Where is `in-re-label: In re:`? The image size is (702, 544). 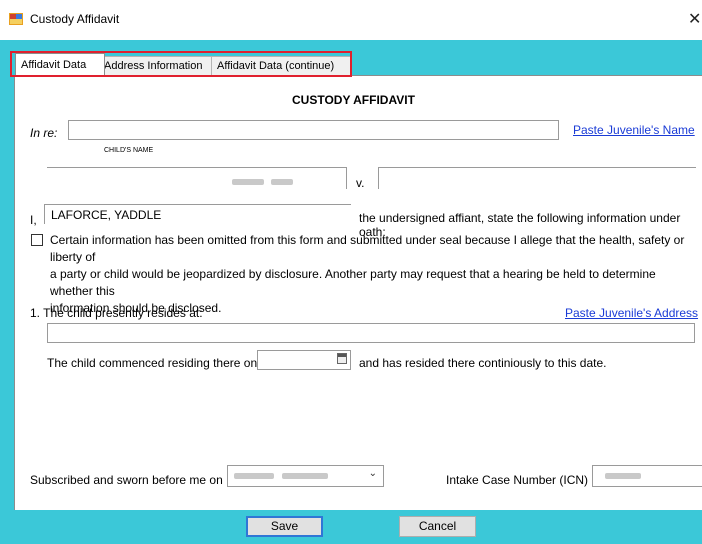 in-re-label: In re: is located at coordinates (44, 133).